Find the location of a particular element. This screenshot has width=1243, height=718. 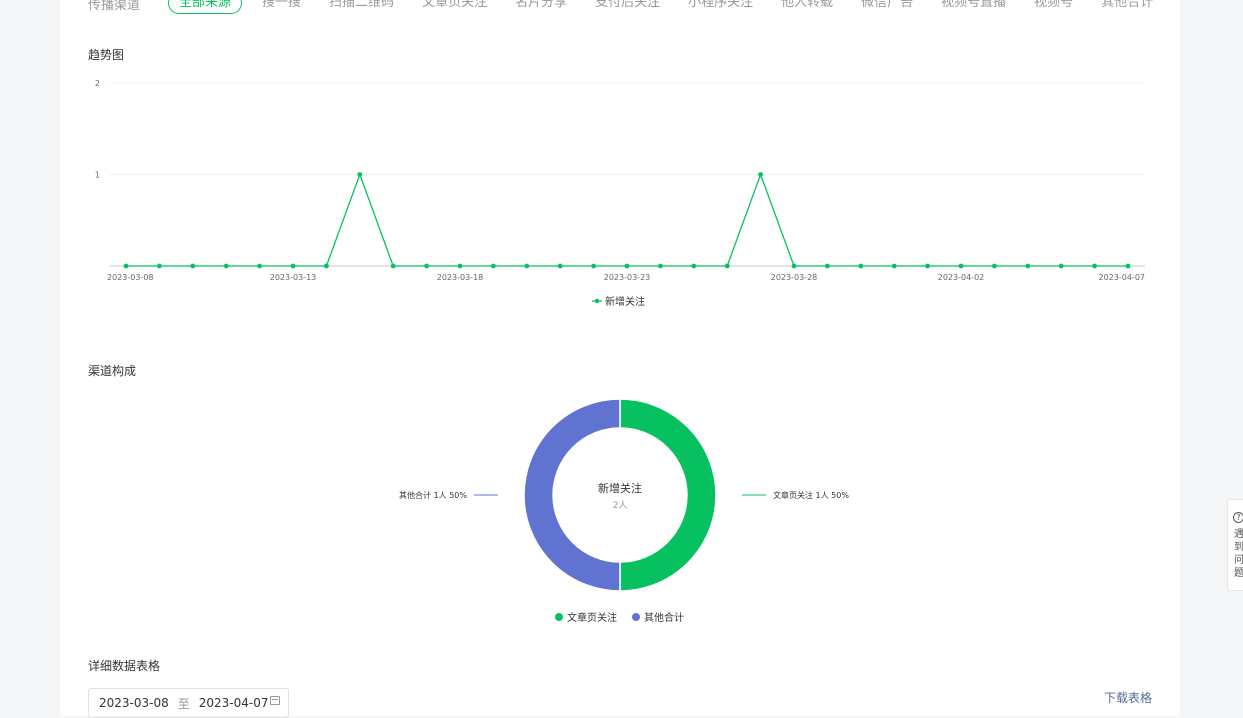

channel-tab-10: 视频号 is located at coordinates (1053, 7).